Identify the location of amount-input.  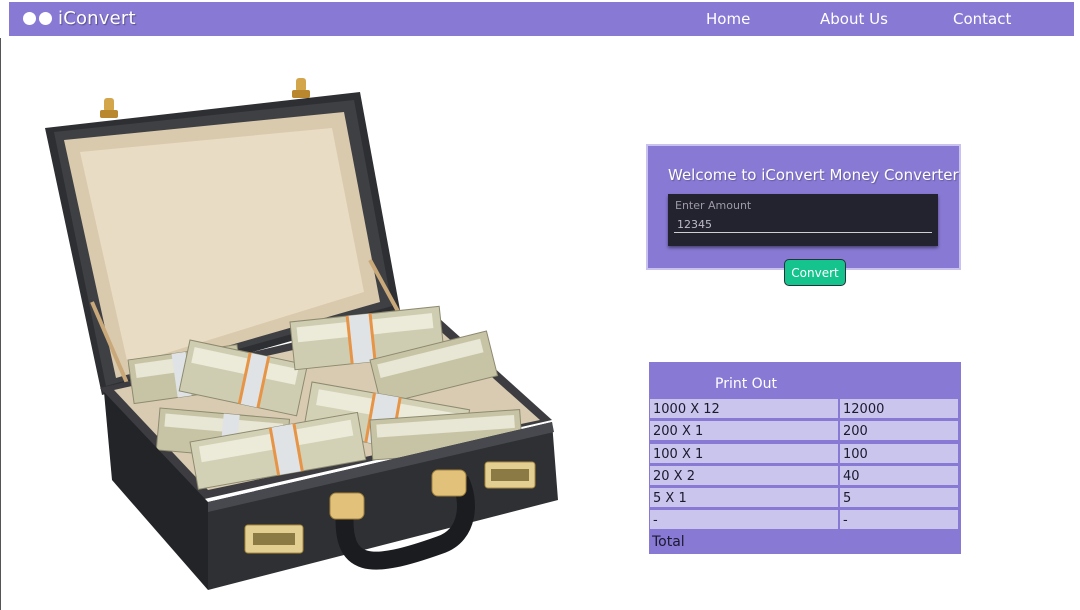
(803, 224).